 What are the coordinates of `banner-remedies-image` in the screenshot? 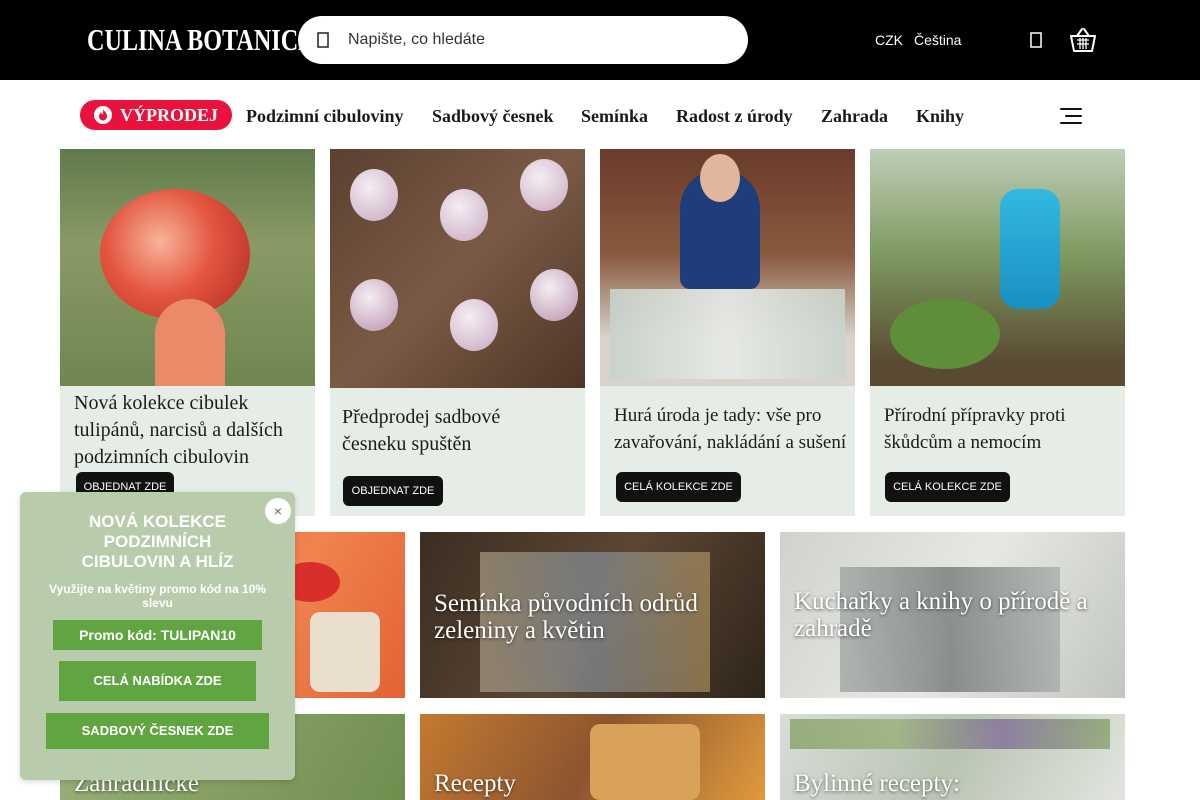 It's located at (997, 267).